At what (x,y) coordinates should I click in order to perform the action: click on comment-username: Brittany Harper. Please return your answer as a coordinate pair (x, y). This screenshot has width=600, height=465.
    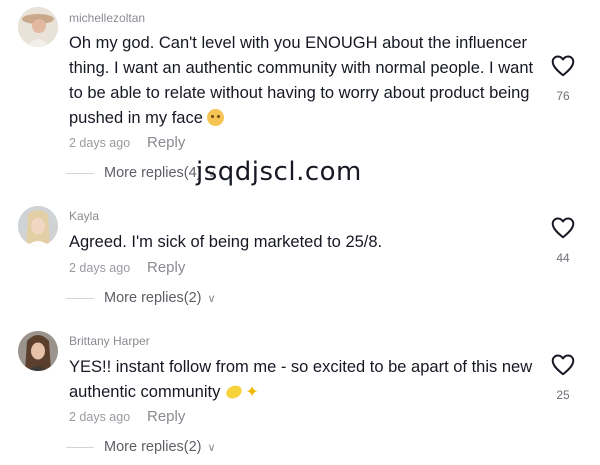
    Looking at the image, I should click on (109, 341).